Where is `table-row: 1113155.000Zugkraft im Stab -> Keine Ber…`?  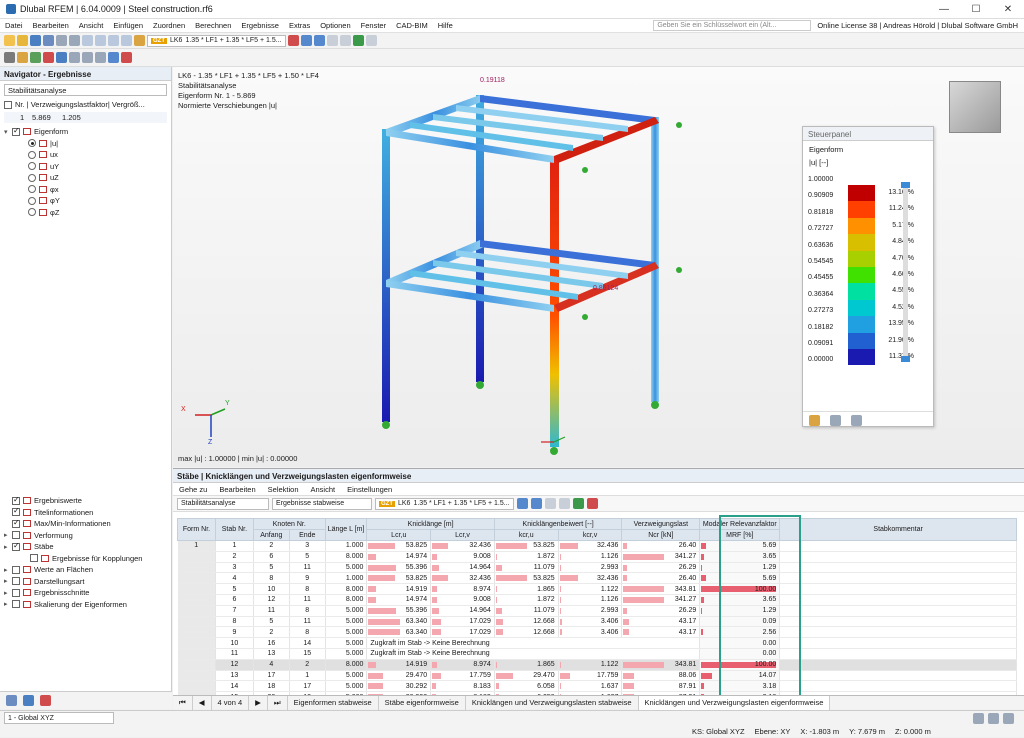 table-row: 1113155.000Zugkraft im Stab -> Keine Ber… is located at coordinates (597, 653).